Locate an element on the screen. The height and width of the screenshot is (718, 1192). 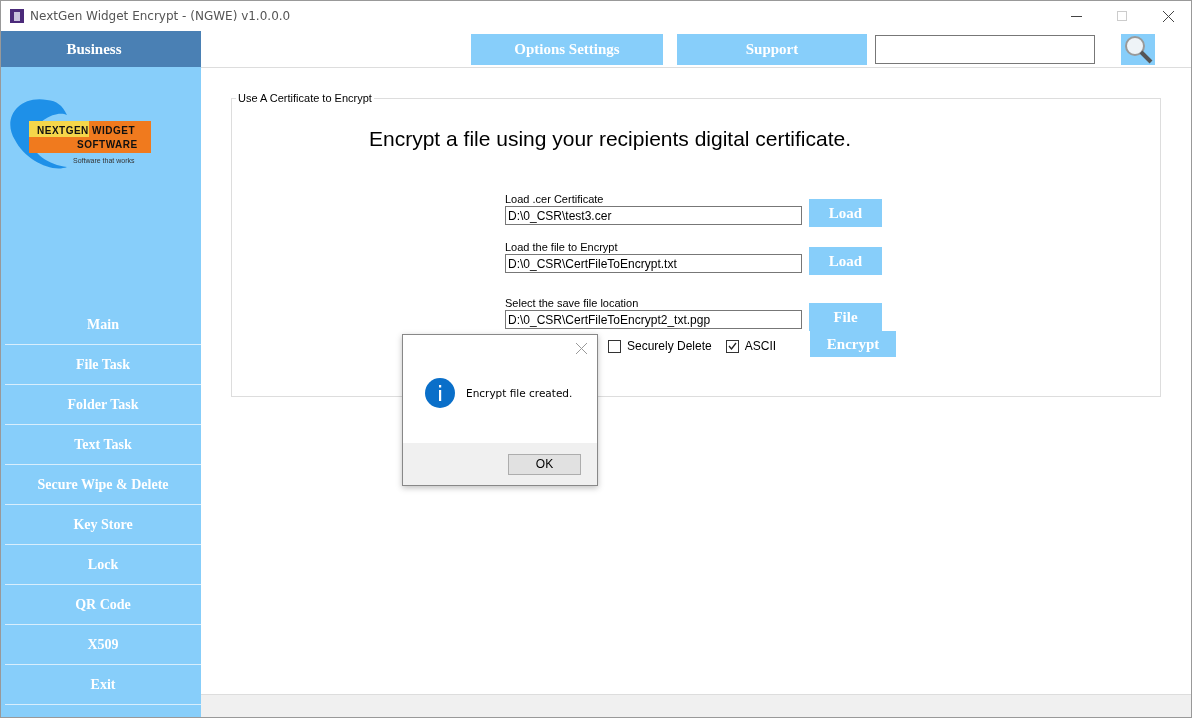
toolbar-button: Support is located at coordinates (772, 49).